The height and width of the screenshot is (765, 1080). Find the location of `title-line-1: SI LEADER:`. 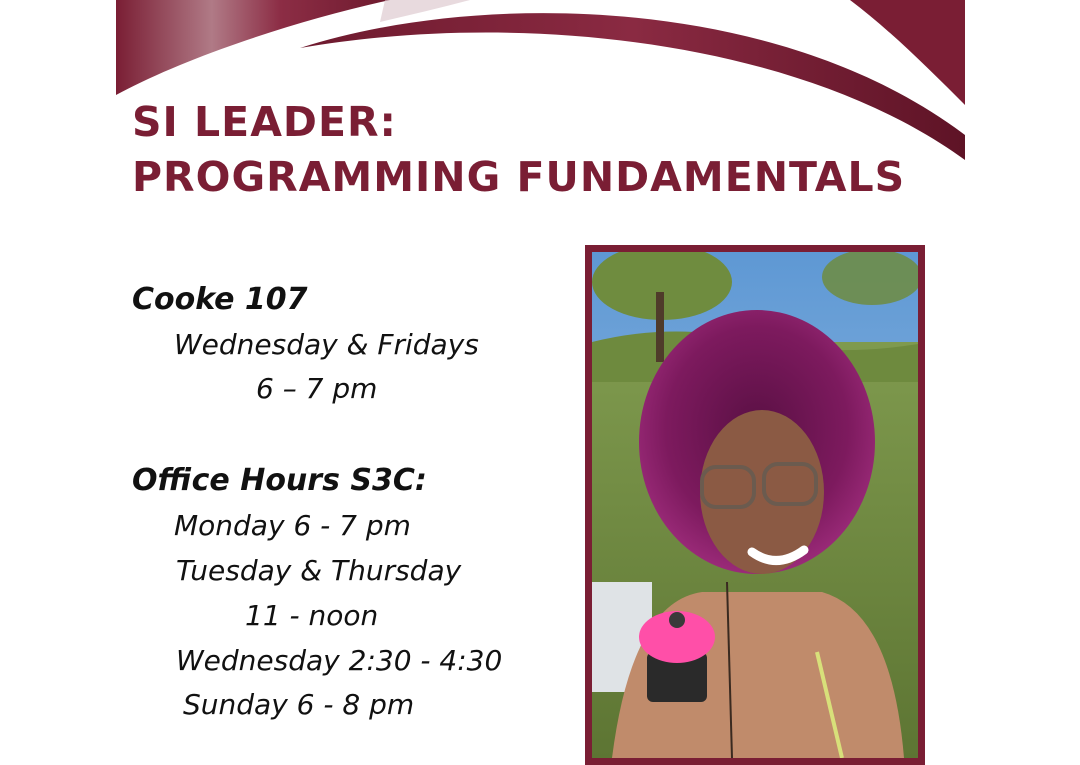

title-line-1: SI LEADER: is located at coordinates (264, 122).